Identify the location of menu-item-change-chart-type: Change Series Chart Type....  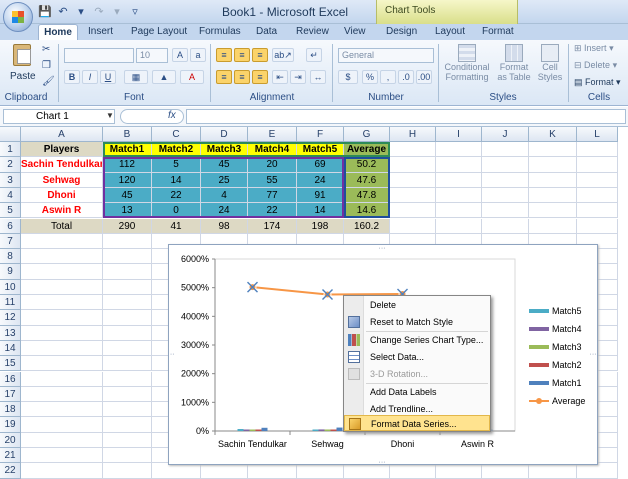
(417, 340).